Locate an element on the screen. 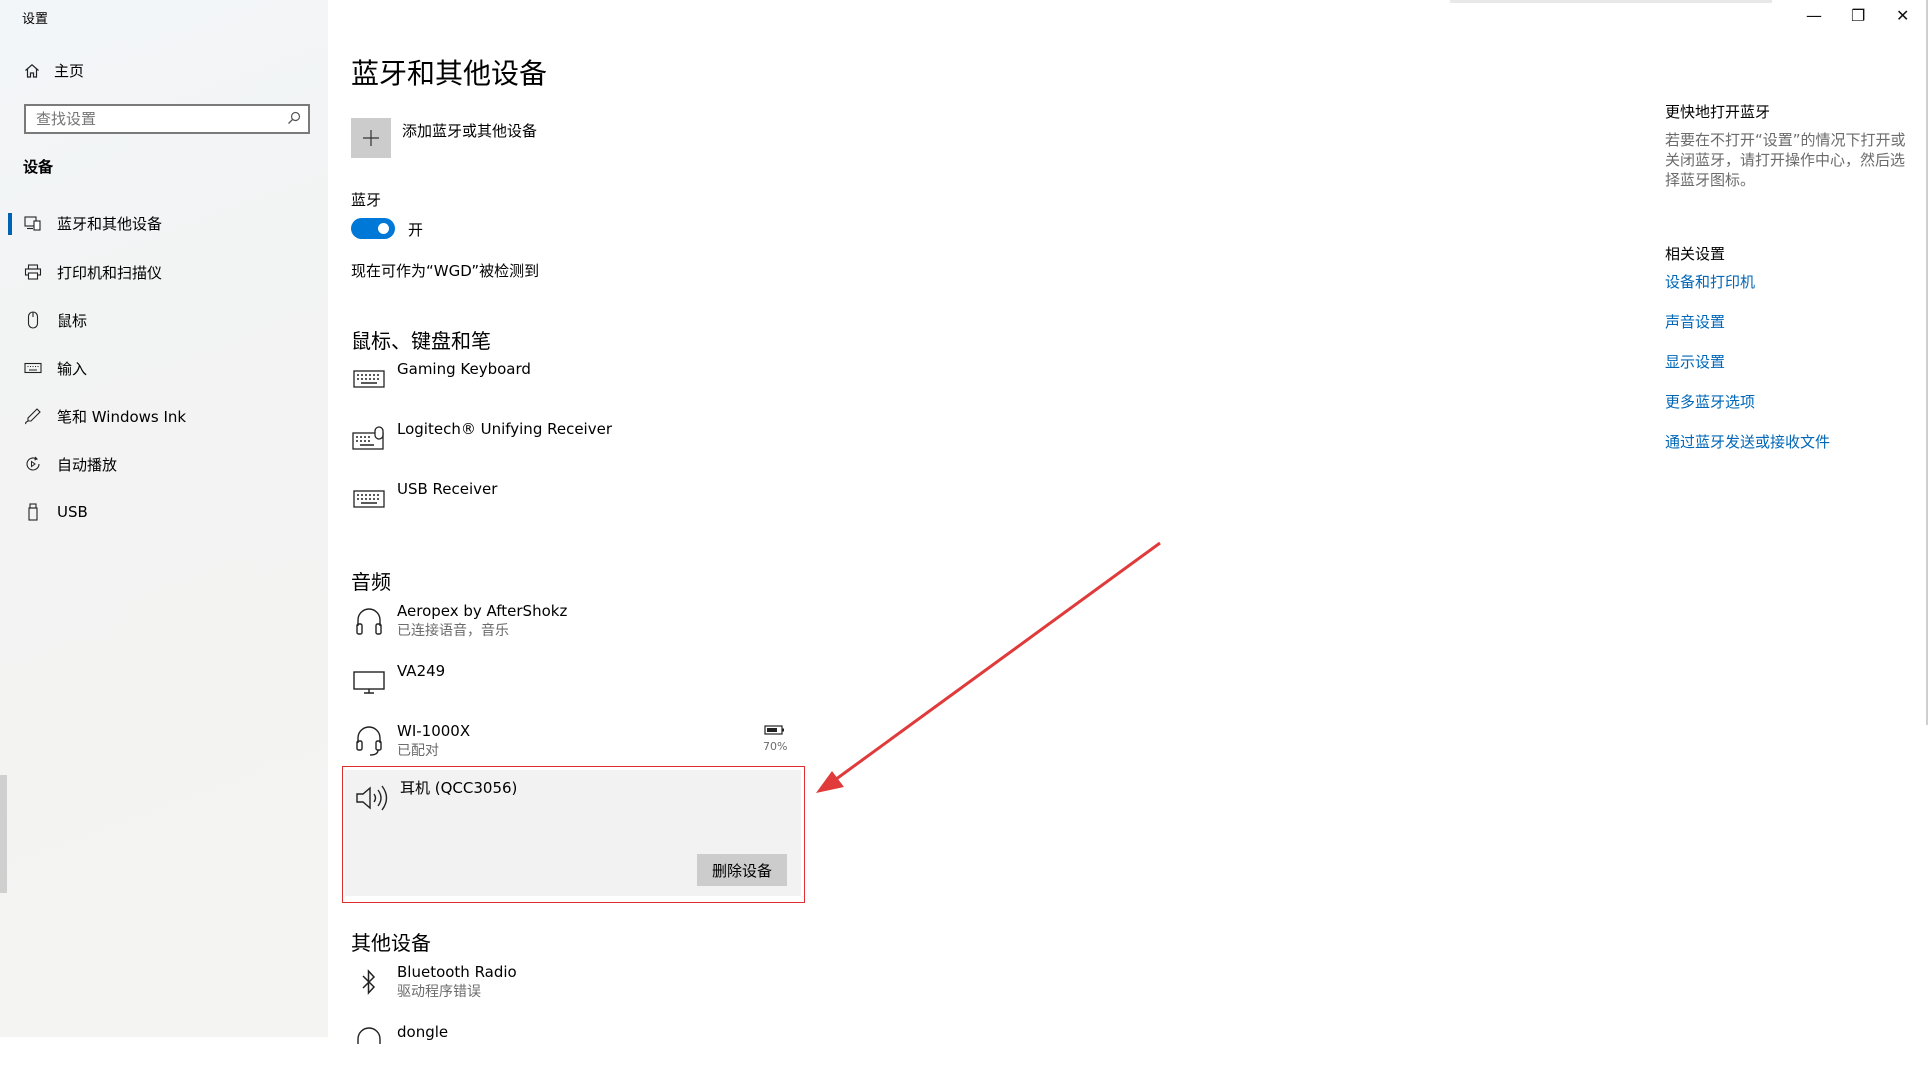  device-name: USB Receiver is located at coordinates (447, 489).